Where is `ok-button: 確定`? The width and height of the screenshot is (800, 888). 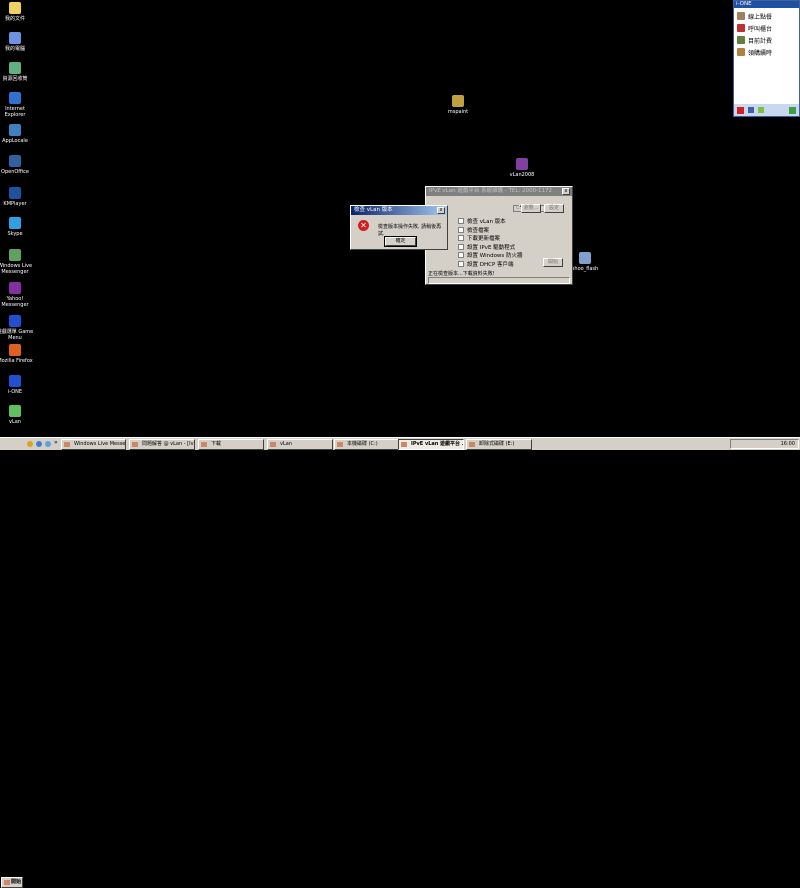
ok-button: 確定 is located at coordinates (400, 241).